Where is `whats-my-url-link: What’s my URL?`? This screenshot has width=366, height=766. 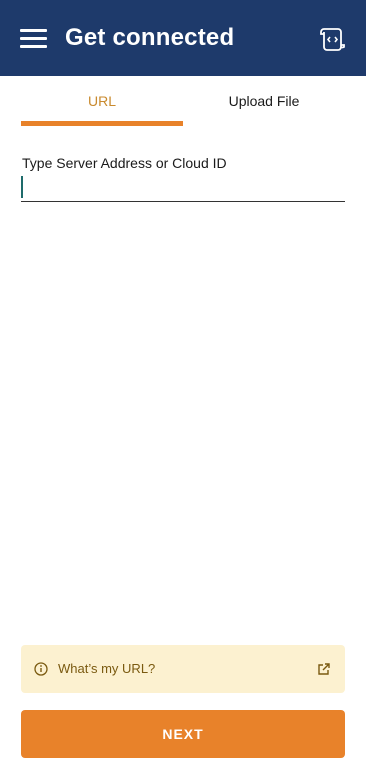 whats-my-url-link: What’s my URL? is located at coordinates (183, 669).